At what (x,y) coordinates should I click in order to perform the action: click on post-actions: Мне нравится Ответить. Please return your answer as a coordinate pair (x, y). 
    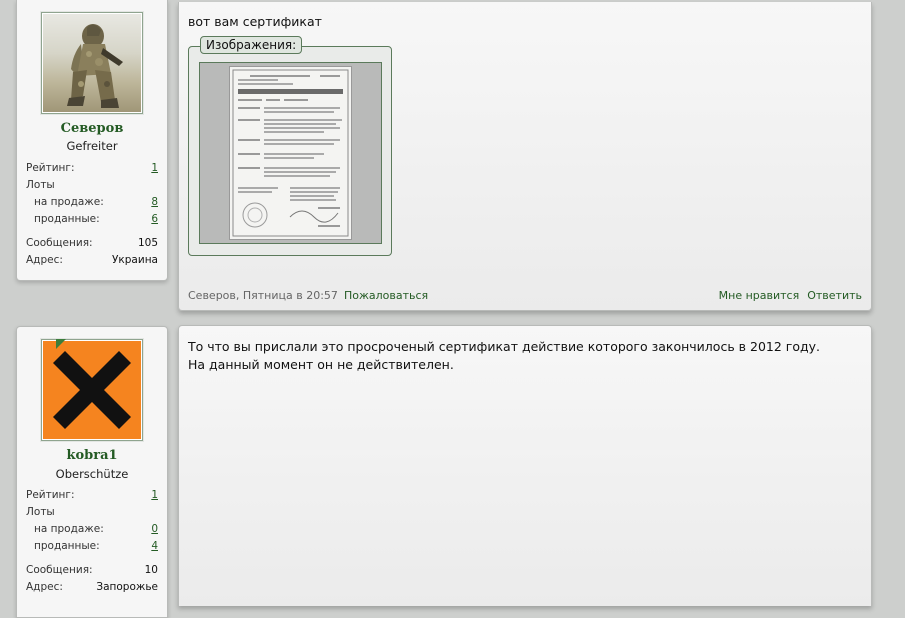
    Looking at the image, I should click on (790, 295).